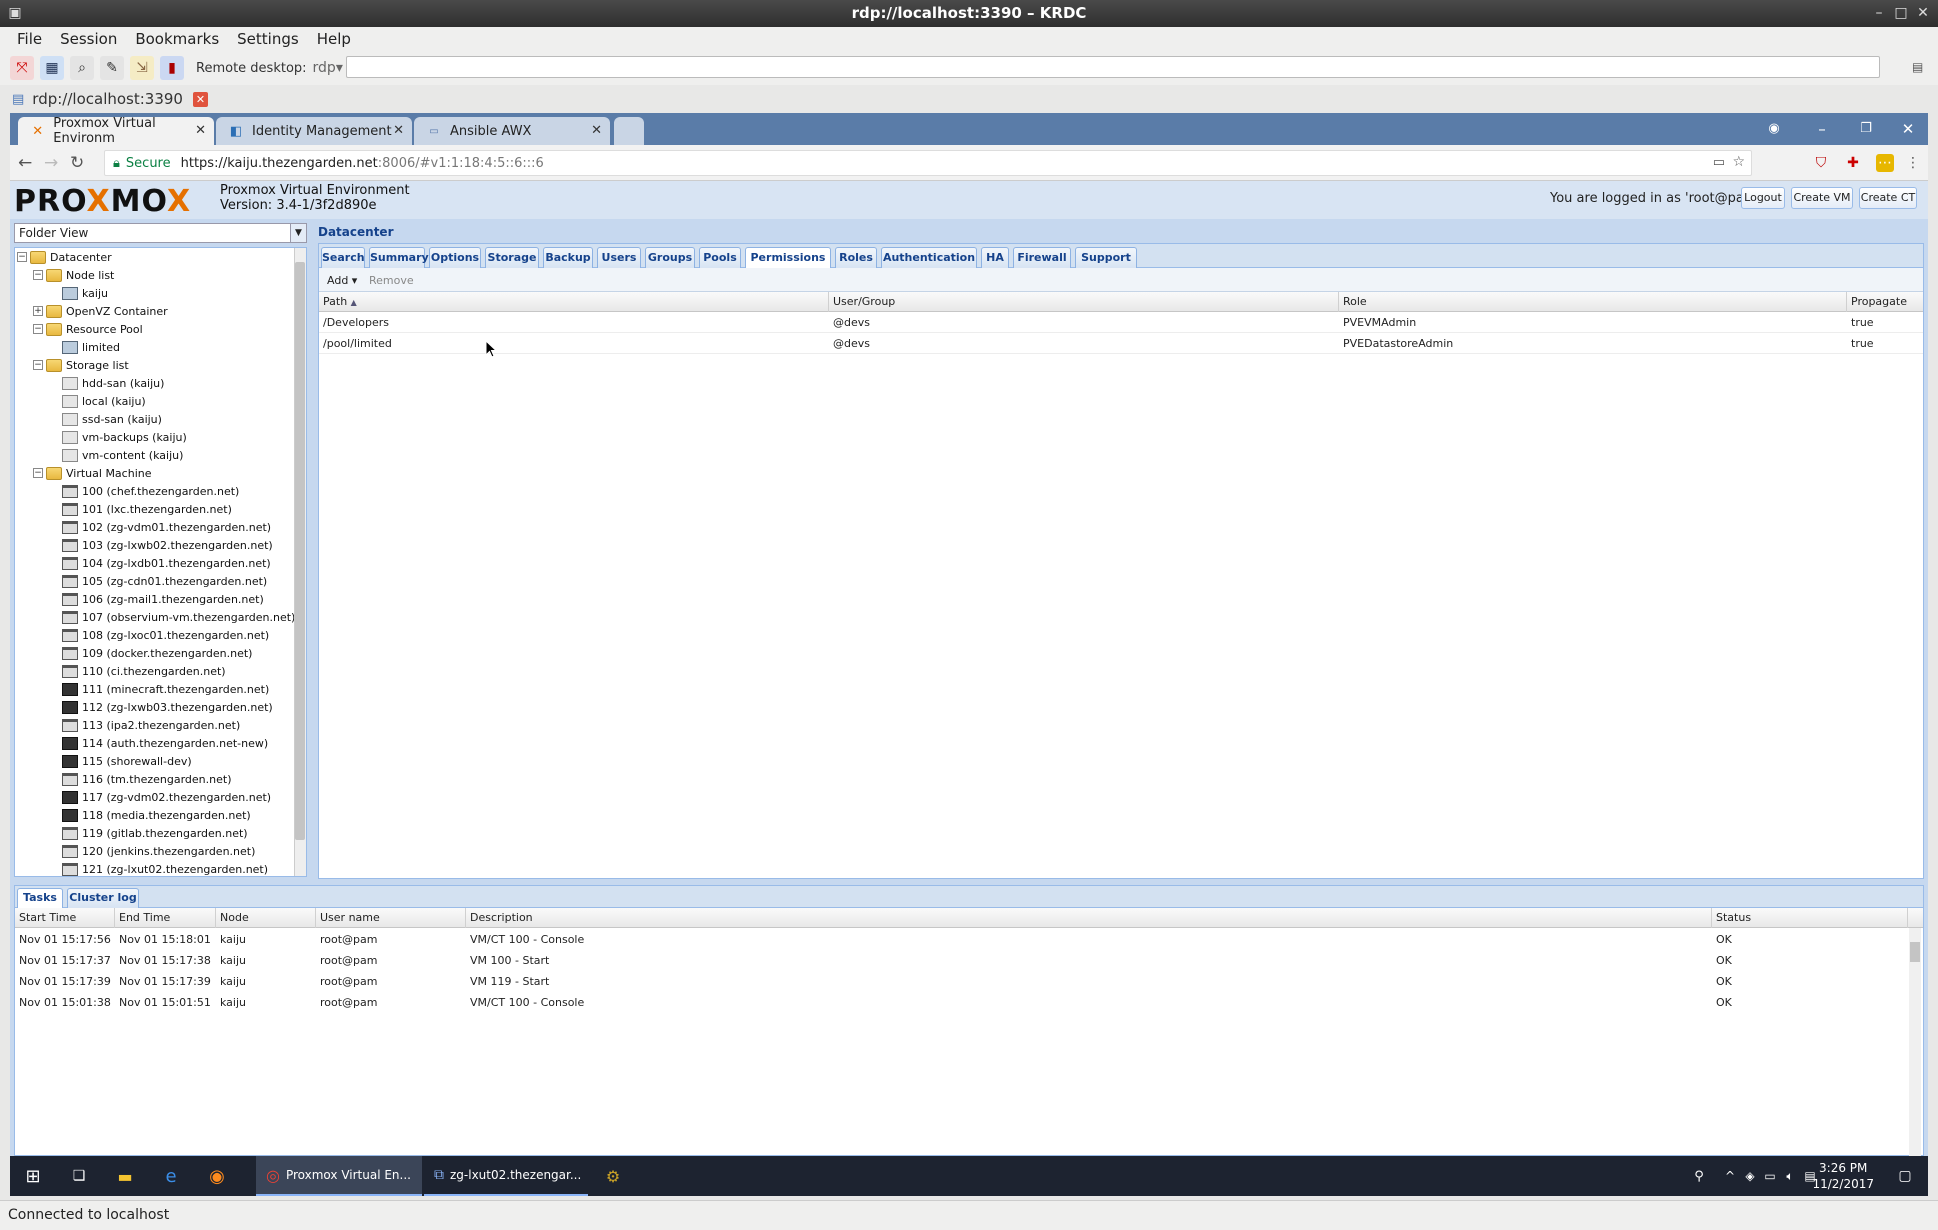 Image resolution: width=1938 pixels, height=1230 pixels. I want to click on tab-summary: Summary, so click(399, 257).